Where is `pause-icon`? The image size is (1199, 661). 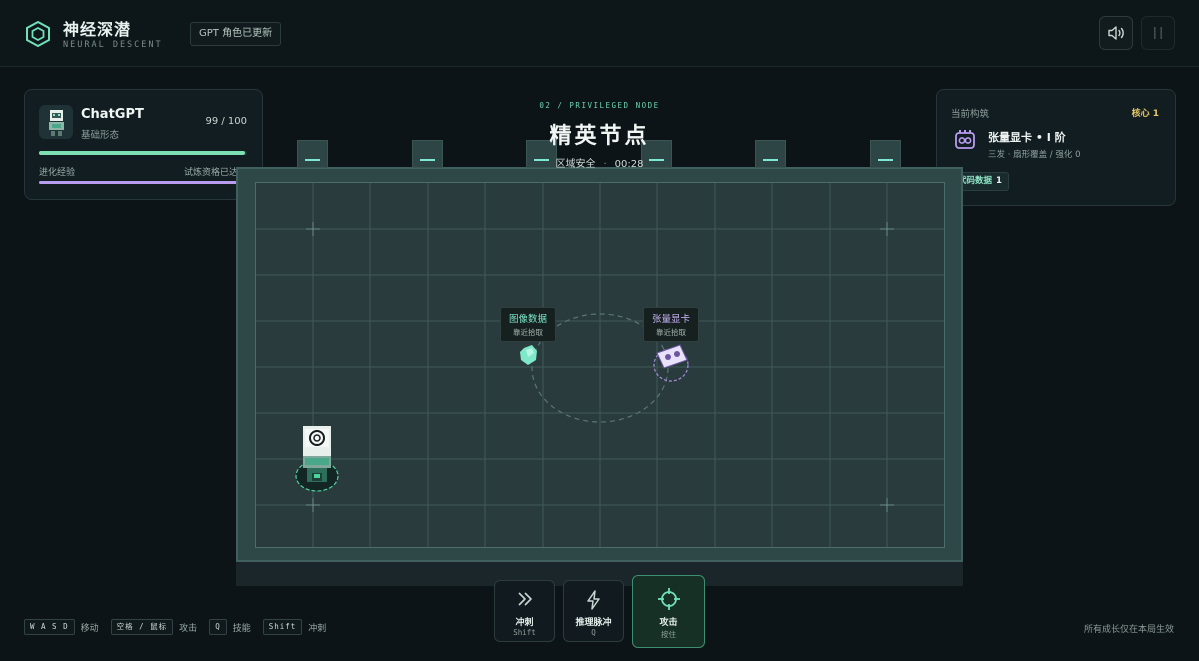 pause-icon is located at coordinates (1158, 33).